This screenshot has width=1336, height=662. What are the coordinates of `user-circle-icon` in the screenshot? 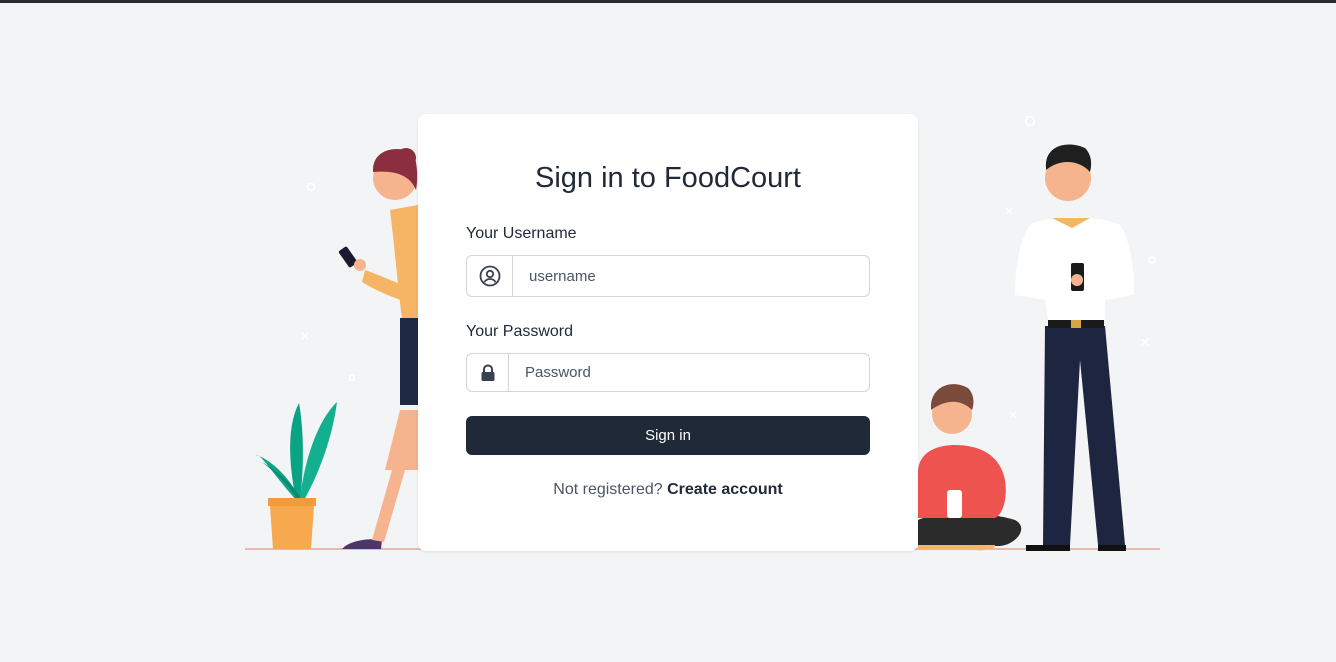 It's located at (490, 276).